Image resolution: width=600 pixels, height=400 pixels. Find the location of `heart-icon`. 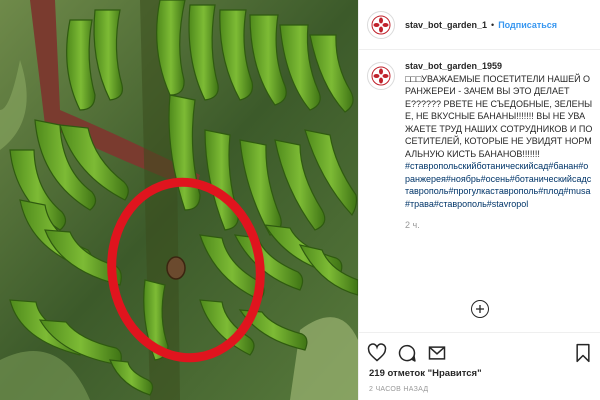

heart-icon is located at coordinates (377, 352).